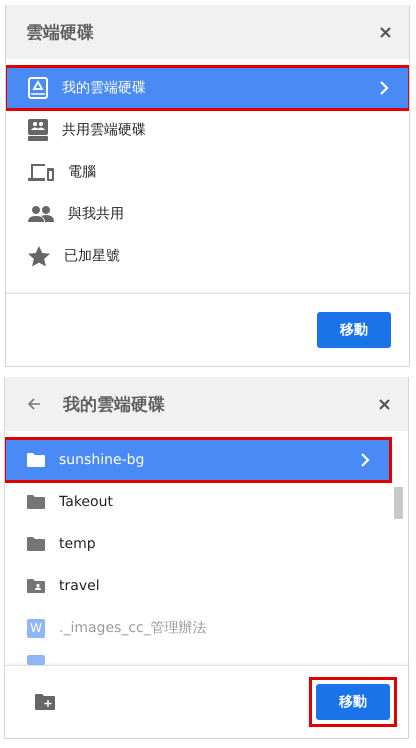 Image resolution: width=416 pixels, height=748 pixels. Describe the element at coordinates (207, 172) in the screenshot. I see `list-item: 電腦` at that location.